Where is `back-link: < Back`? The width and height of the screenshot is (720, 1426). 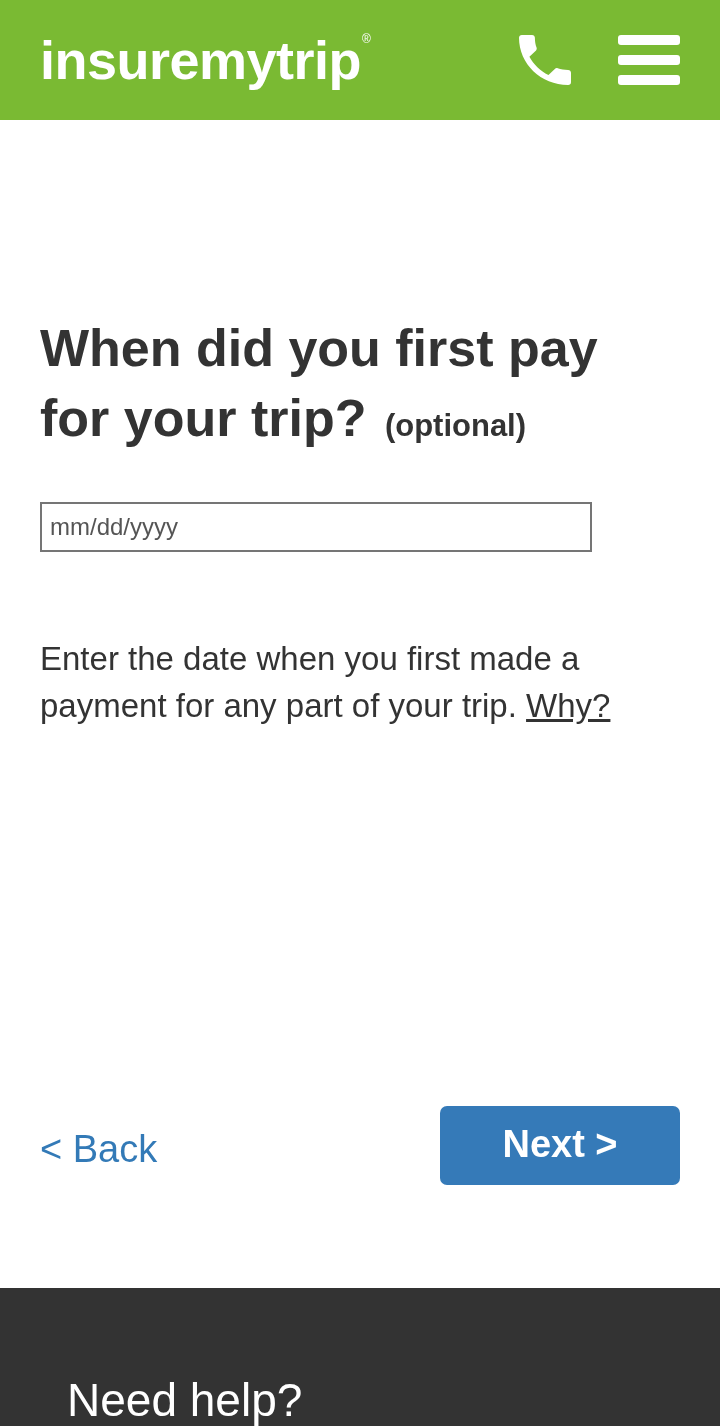
back-link: < Back is located at coordinates (99, 1148).